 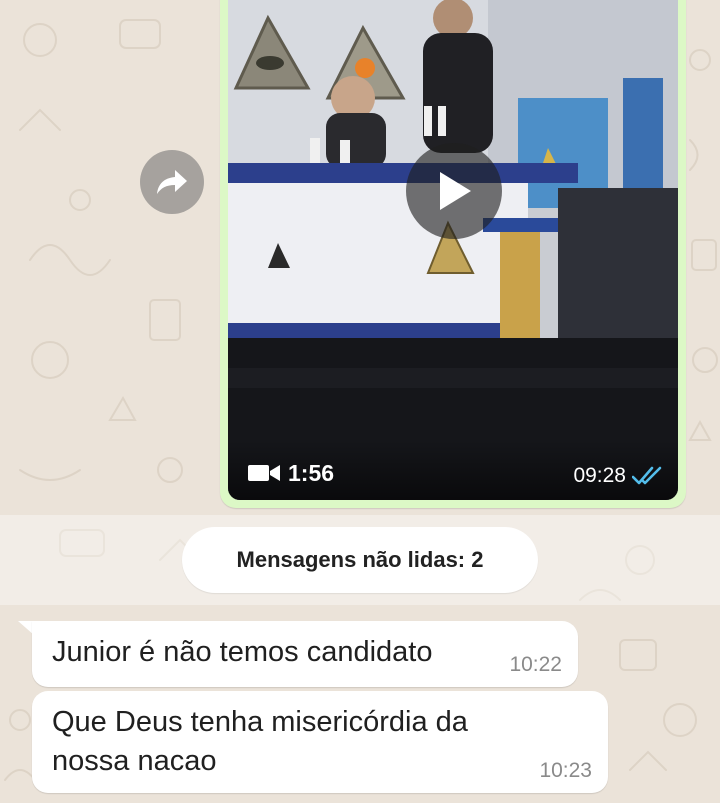 What do you see at coordinates (565, 770) in the screenshot?
I see `message-time: 10:23` at bounding box center [565, 770].